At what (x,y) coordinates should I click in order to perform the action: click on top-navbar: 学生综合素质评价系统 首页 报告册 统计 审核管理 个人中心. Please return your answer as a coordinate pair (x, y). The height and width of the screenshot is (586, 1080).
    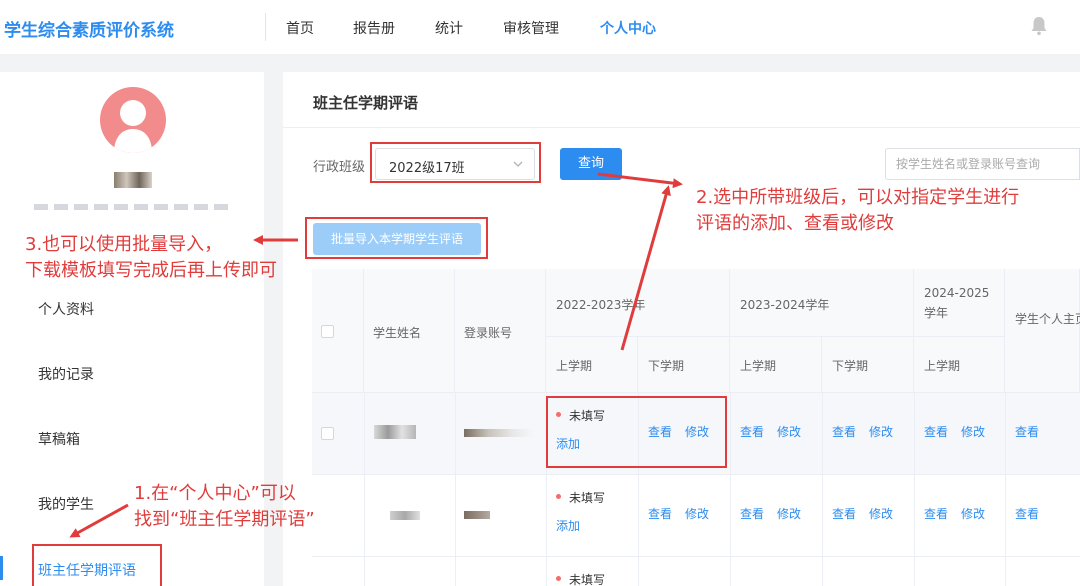
    Looking at the image, I should click on (540, 27).